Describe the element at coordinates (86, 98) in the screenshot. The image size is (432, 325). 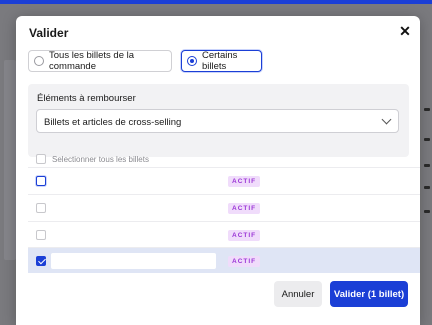
I see `refund-items-label: Éléments à rembourser` at that location.